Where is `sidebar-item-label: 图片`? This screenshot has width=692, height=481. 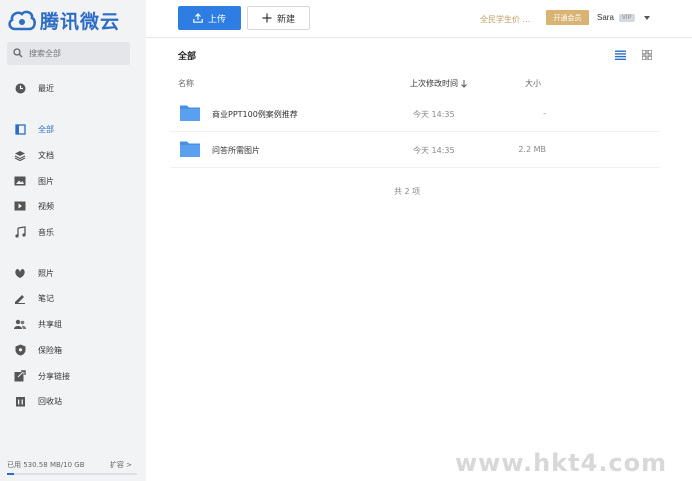
sidebar-item-label: 图片 is located at coordinates (46, 181).